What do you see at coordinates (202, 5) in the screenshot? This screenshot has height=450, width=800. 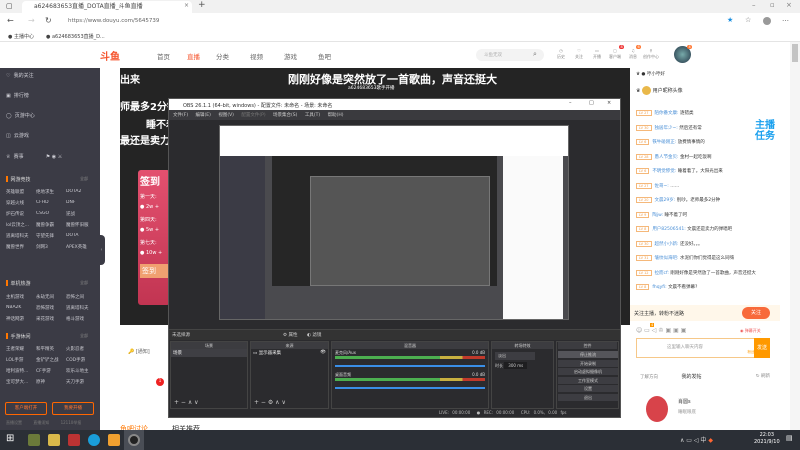 I see `new-tab-icon: +` at bounding box center [202, 5].